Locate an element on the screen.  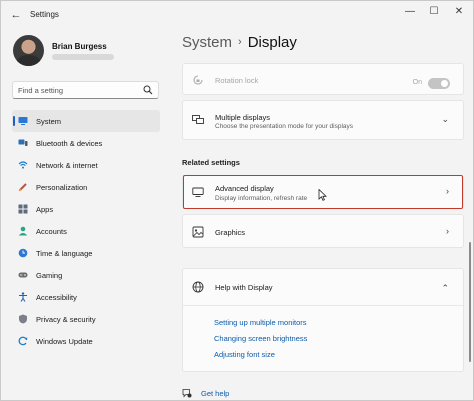
advanced-display-title: Advanced display is located at coordinates (244, 188).